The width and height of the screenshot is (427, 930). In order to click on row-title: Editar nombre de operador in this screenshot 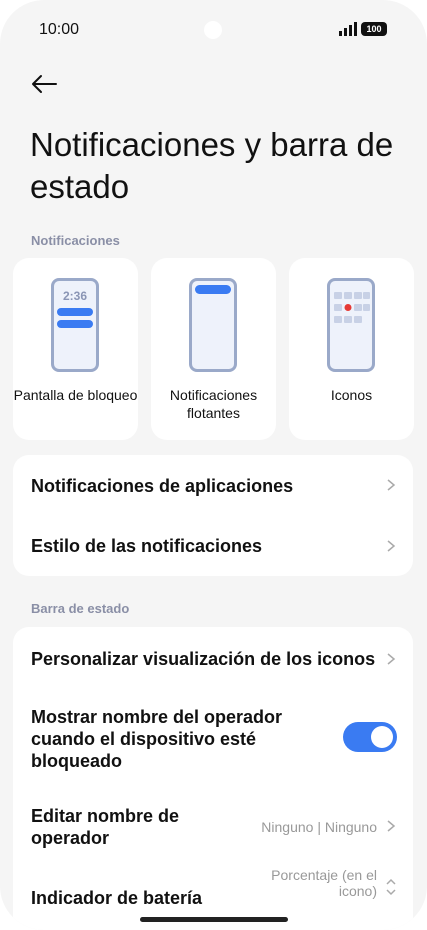, I will do `click(105, 827)`.